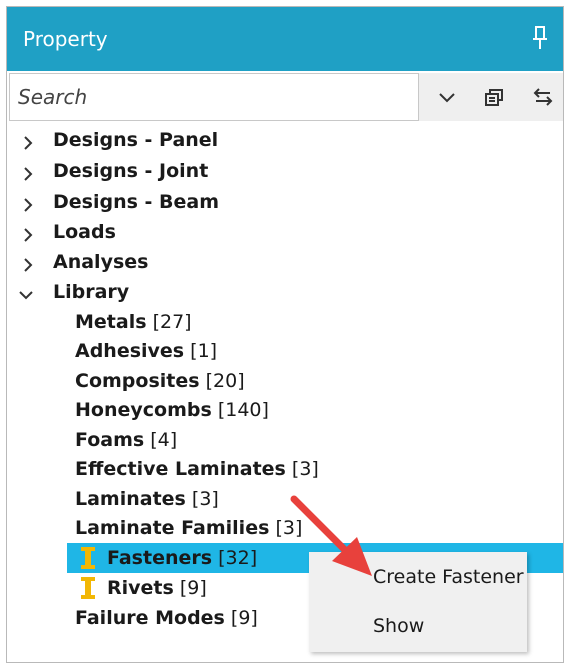 This screenshot has height=669, width=572. What do you see at coordinates (143, 410) in the screenshot?
I see `tree-item-label: Honeycombs` at bounding box center [143, 410].